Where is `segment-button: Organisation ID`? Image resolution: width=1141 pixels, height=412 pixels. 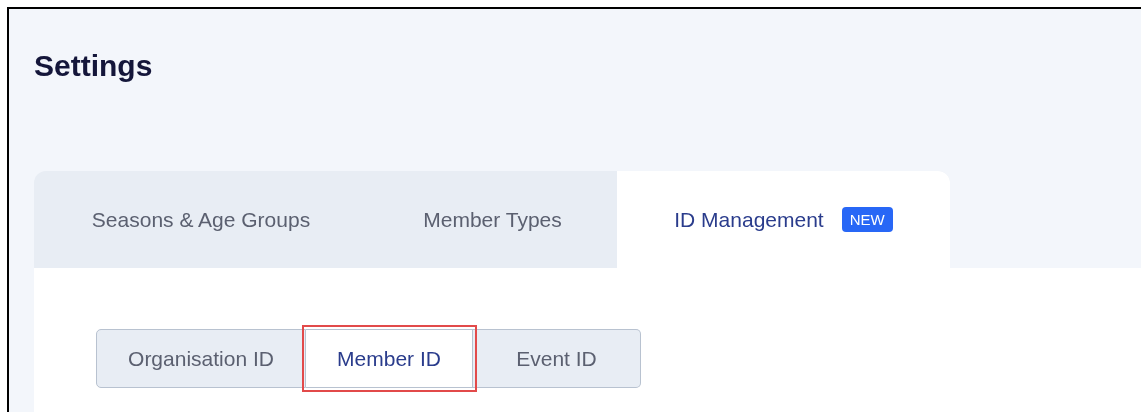
segment-button: Organisation ID is located at coordinates (201, 358).